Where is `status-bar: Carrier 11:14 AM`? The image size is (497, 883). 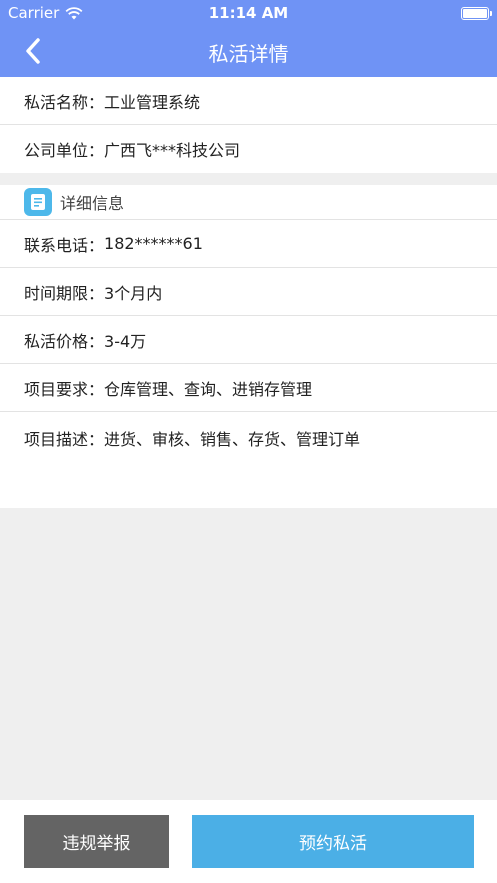
status-bar: Carrier 11:14 AM is located at coordinates (248, 13).